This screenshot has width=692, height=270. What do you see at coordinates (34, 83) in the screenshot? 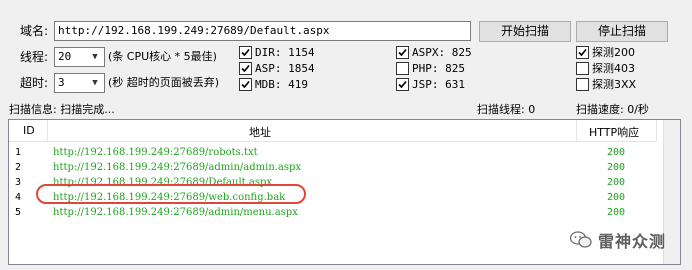
I see `timeout-label: 超时:` at bounding box center [34, 83].